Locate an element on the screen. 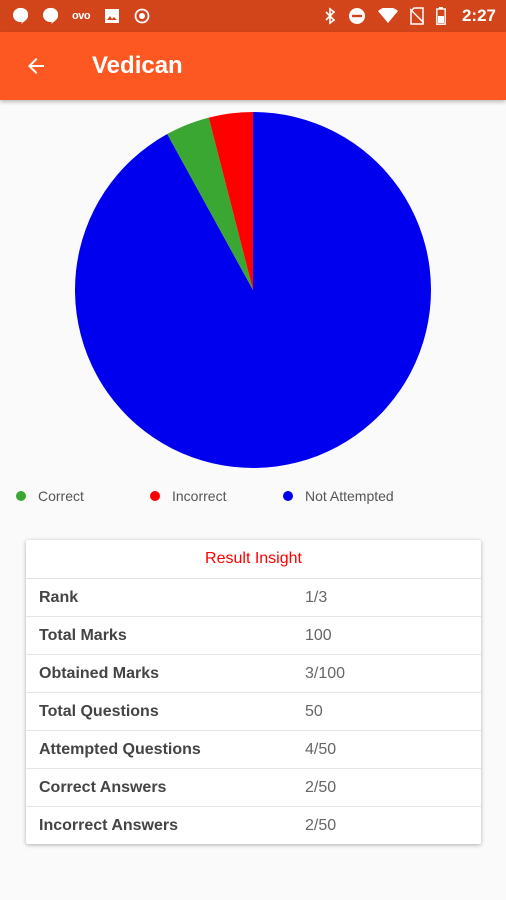 This screenshot has height=900, width=506. legend-label-not-attempted: Not Attempted is located at coordinates (349, 496).